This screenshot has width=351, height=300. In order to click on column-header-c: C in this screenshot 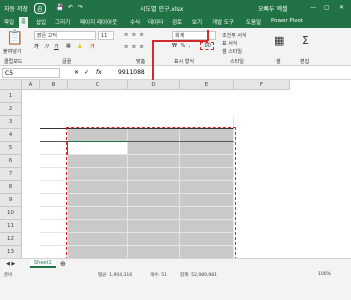, I will do `click(98, 85)`.